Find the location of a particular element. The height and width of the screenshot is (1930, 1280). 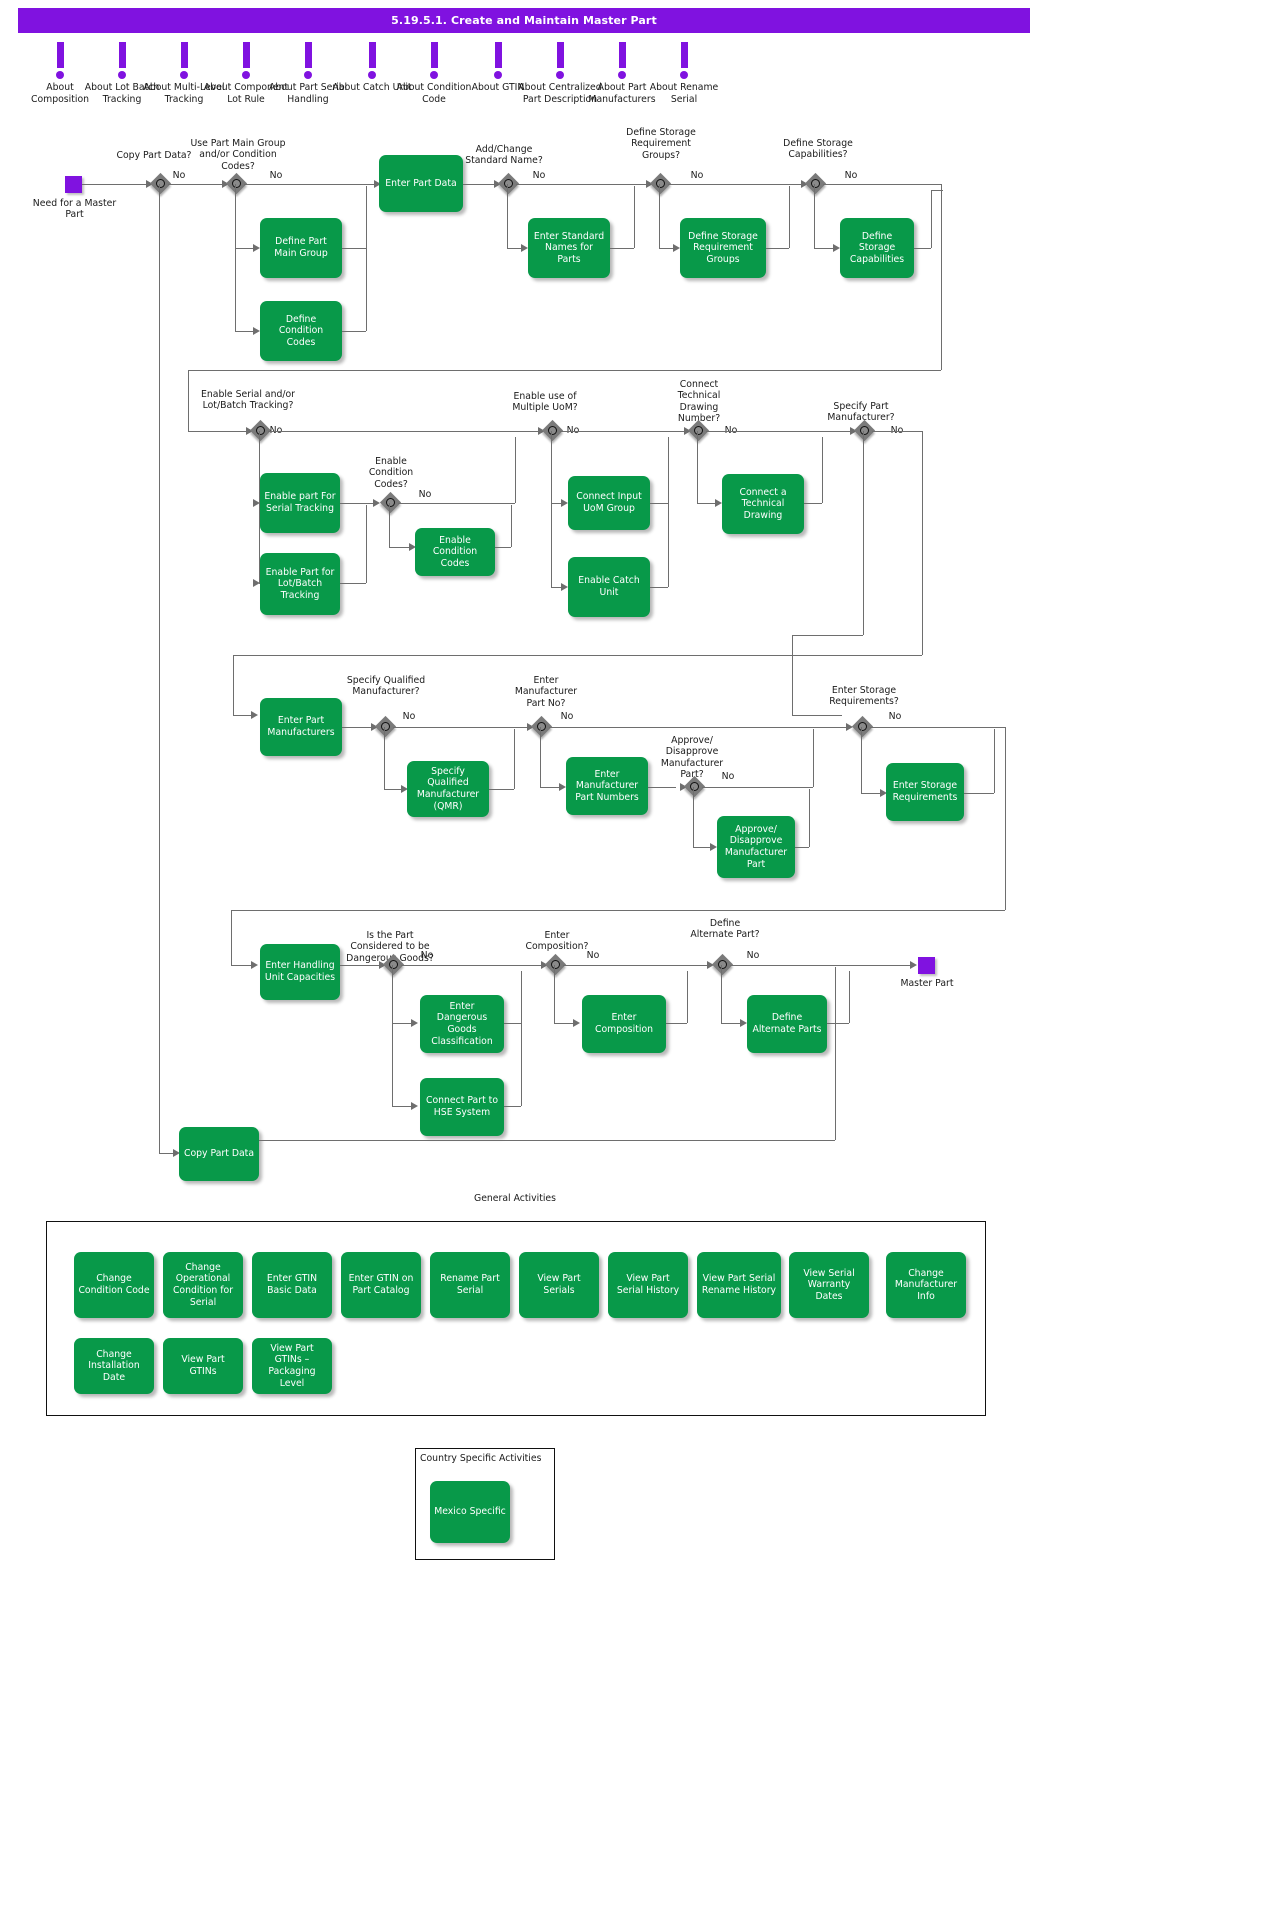

gateway-enter-manufacturer-part-no is located at coordinates (542, 727).